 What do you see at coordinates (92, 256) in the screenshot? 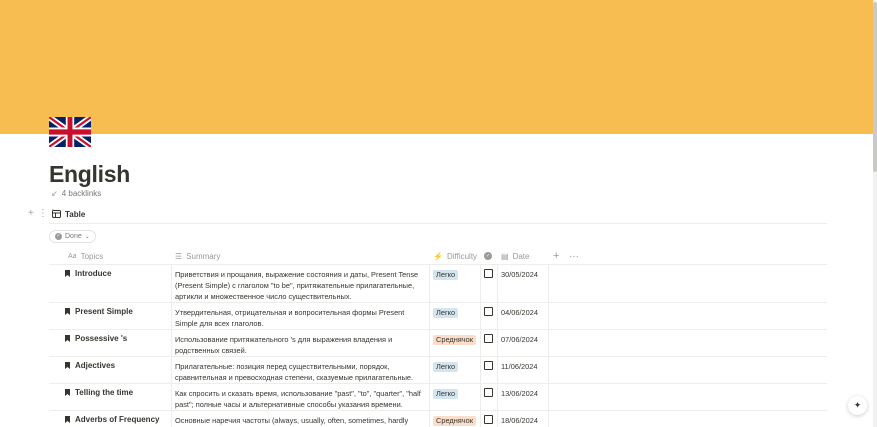
I see `column-label: Topics` at bounding box center [92, 256].